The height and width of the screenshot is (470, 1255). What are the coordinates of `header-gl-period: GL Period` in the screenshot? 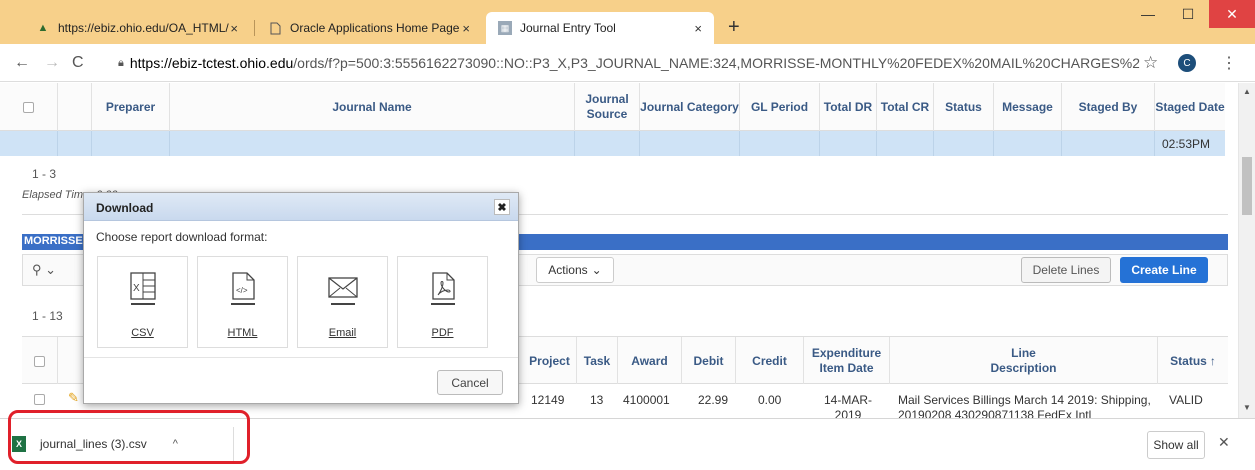 It's located at (780, 107).